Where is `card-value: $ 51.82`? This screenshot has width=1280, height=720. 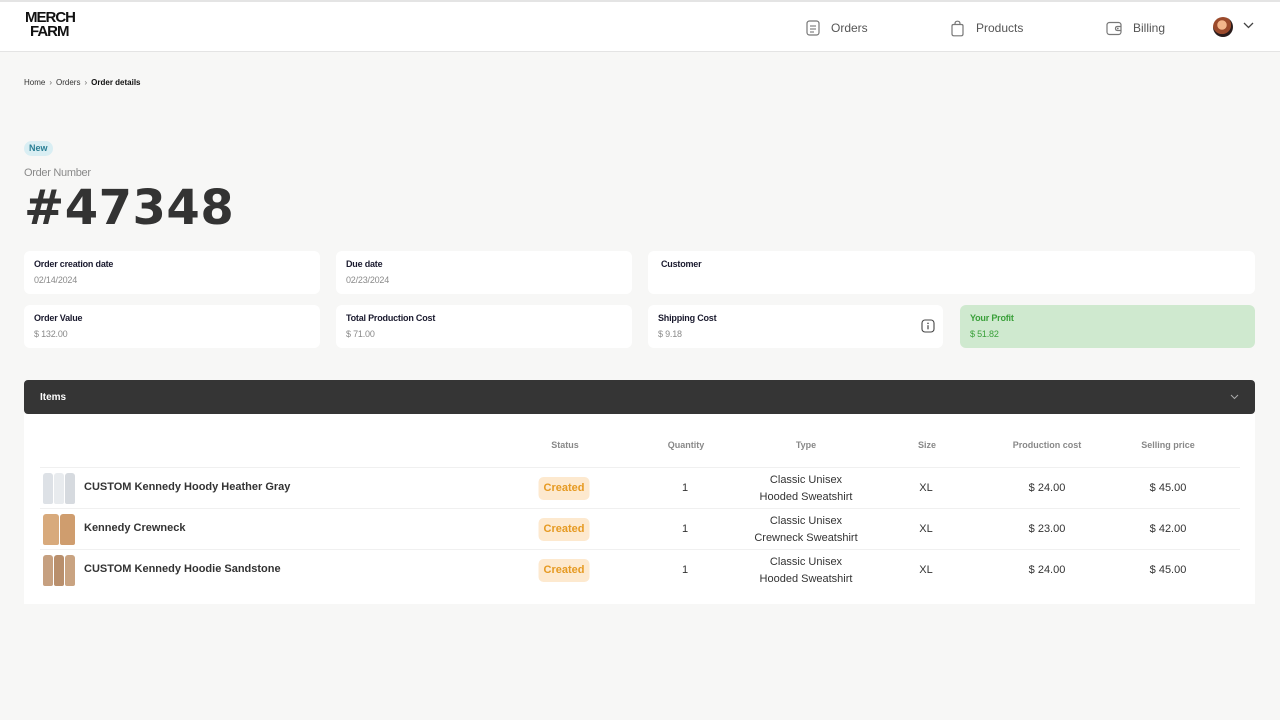 card-value: $ 51.82 is located at coordinates (984, 334).